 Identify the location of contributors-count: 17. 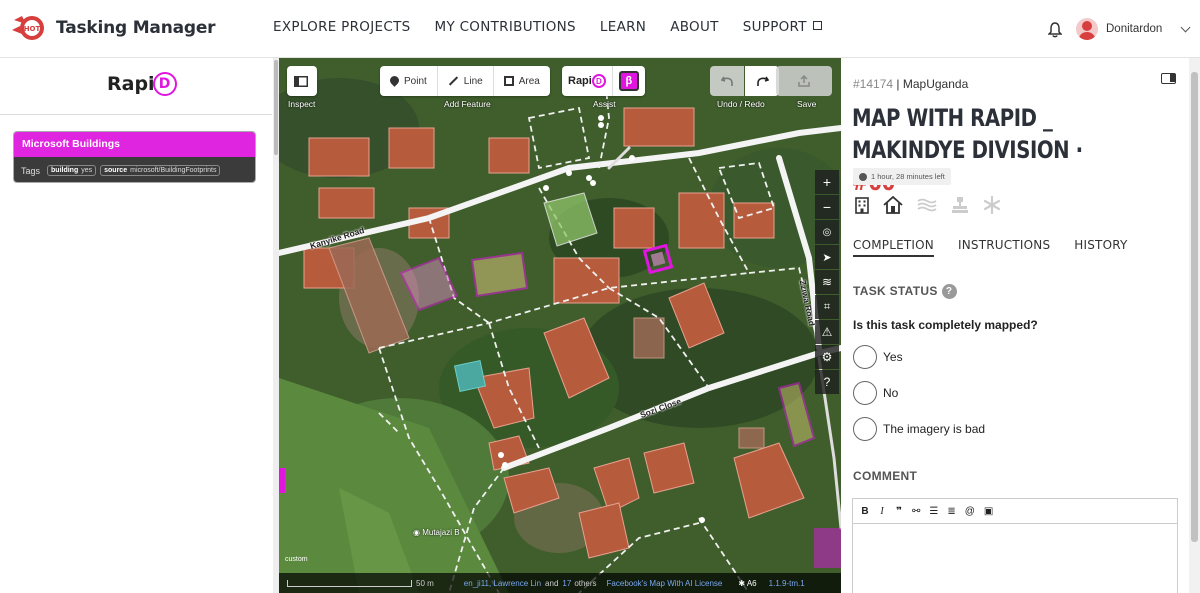
(566, 583).